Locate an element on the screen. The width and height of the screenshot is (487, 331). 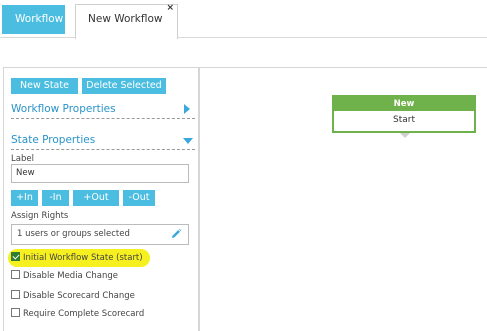
tab-new-workflow-label: New Workflow is located at coordinates (125, 19).